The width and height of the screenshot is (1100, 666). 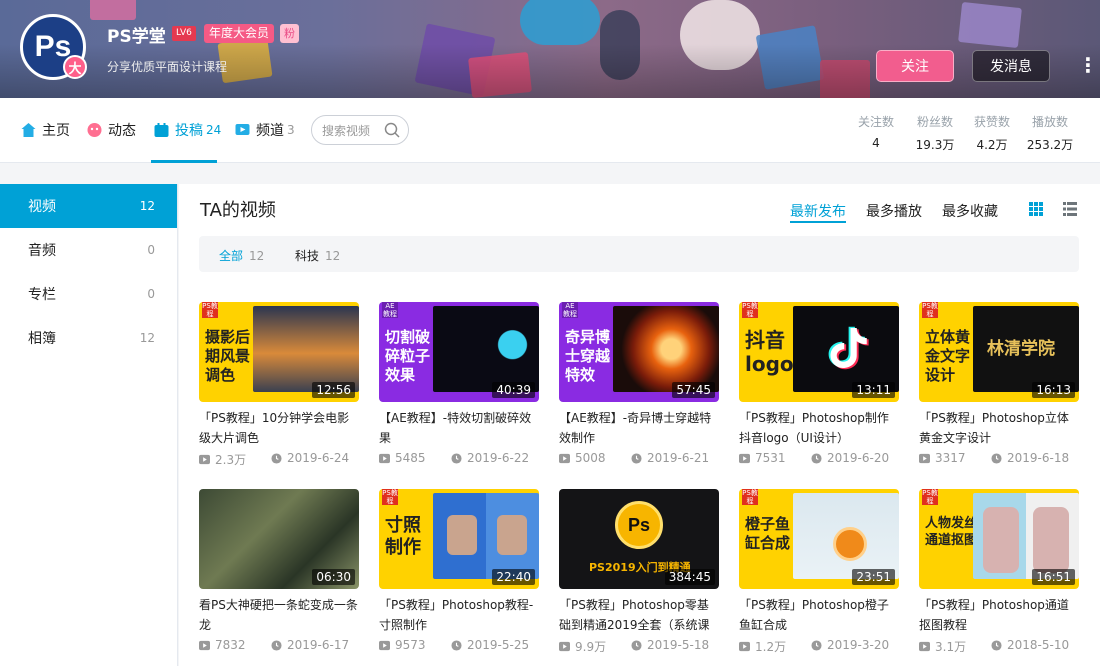 I want to click on upload-date-value: 2019-6-24, so click(x=318, y=458).